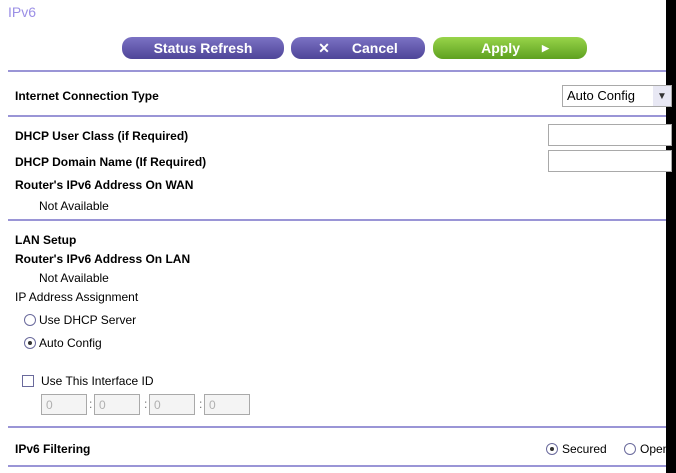  I want to click on play-arrow-icon: ▶, so click(545, 47).